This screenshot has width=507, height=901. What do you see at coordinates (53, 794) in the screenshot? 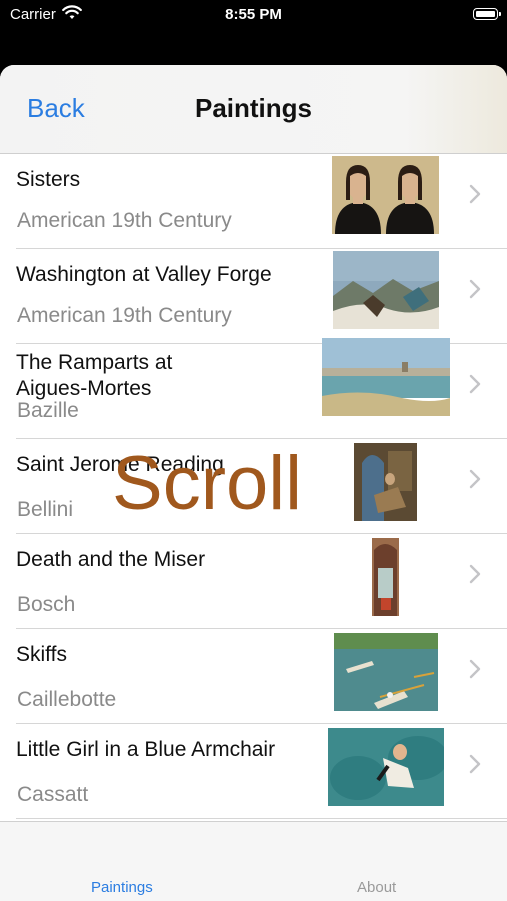
I see `painting-artist: Cassatt` at bounding box center [53, 794].